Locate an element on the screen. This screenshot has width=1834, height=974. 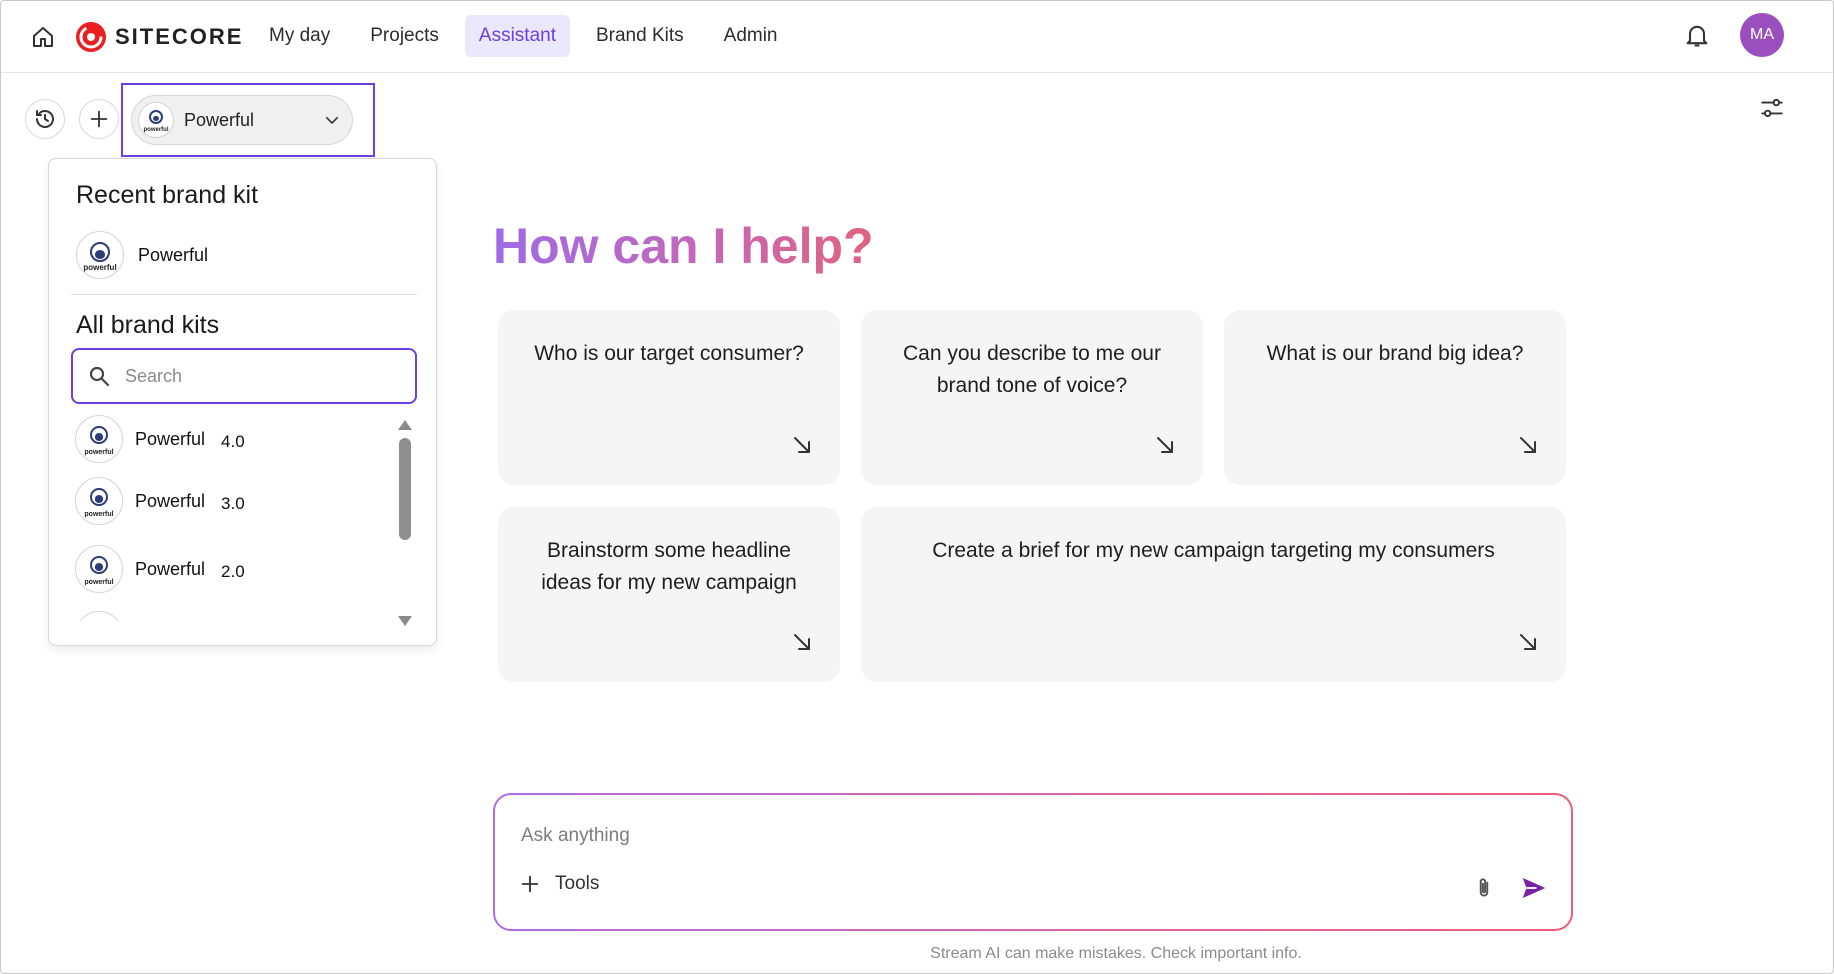
brand-kit-list-item: powerful Powerful 3.0 is located at coordinates (160, 501).